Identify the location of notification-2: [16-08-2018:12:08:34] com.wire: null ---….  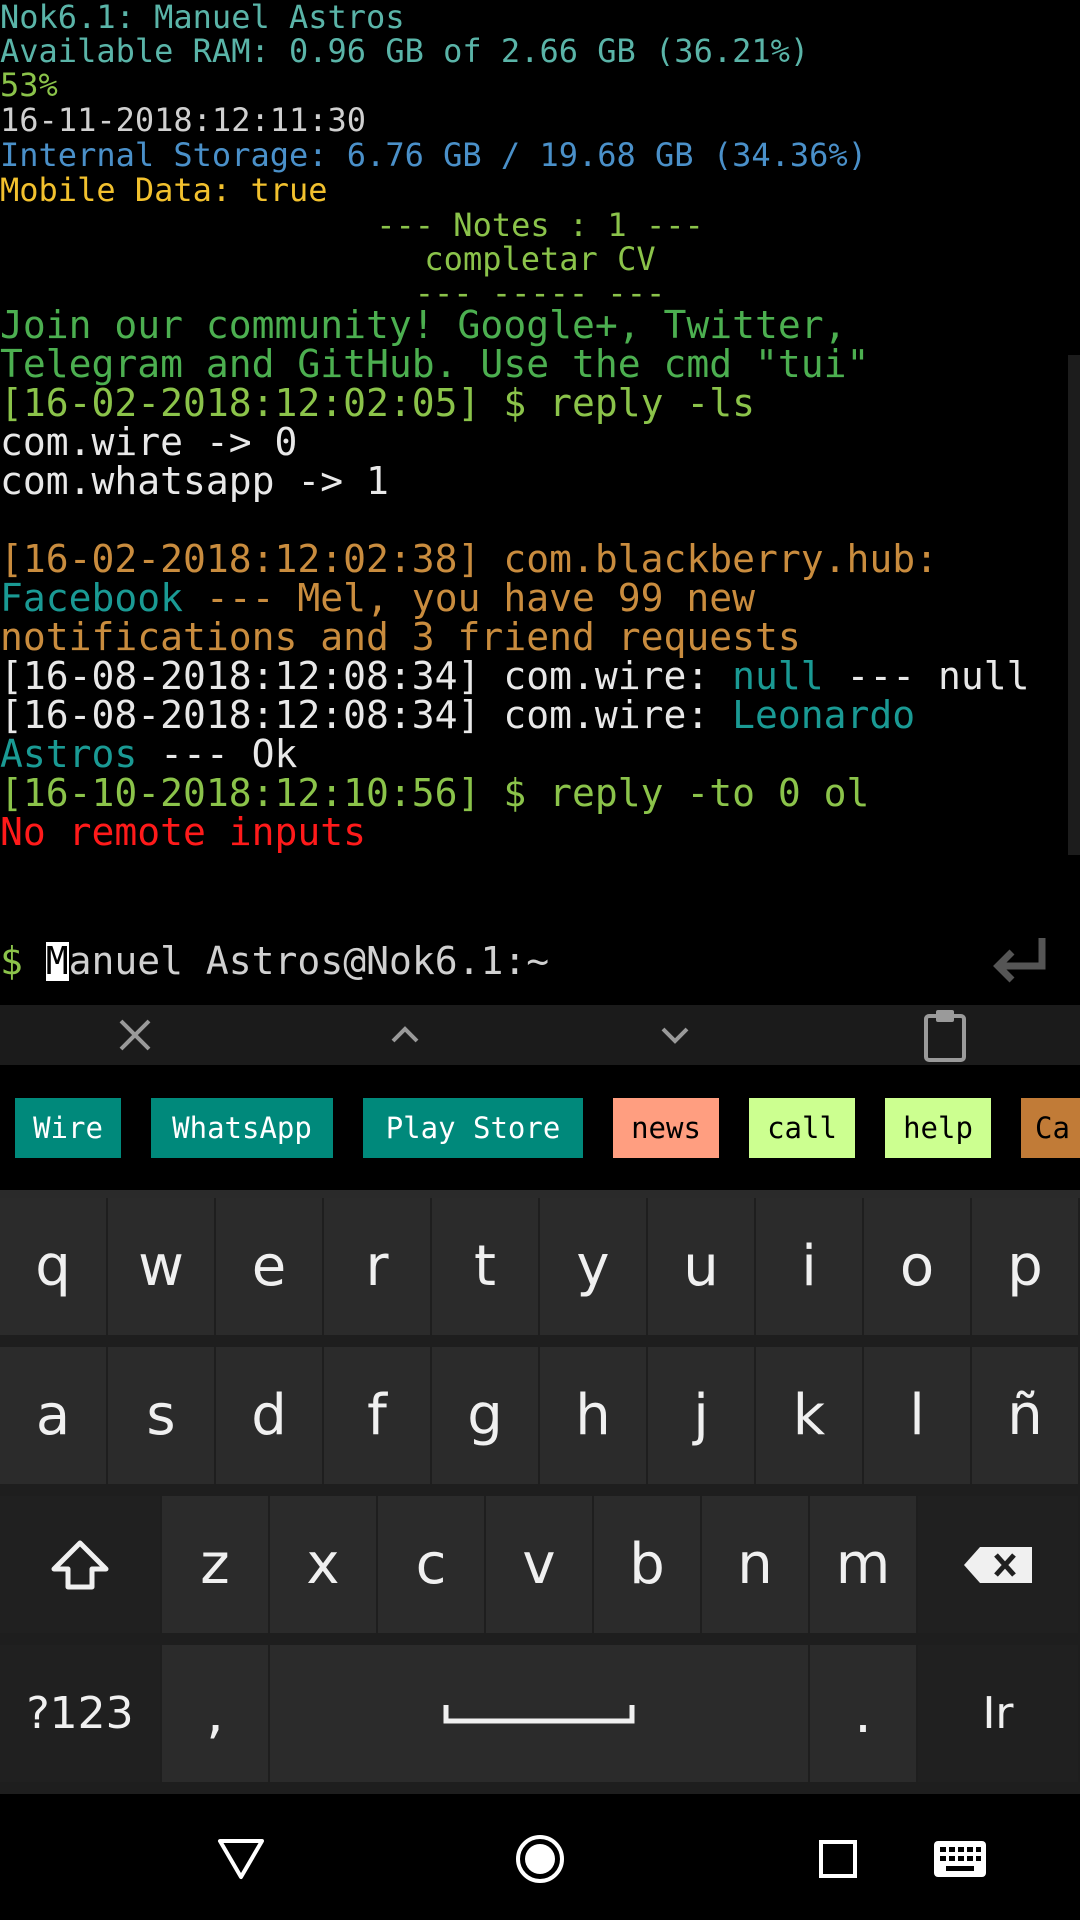
(515, 676).